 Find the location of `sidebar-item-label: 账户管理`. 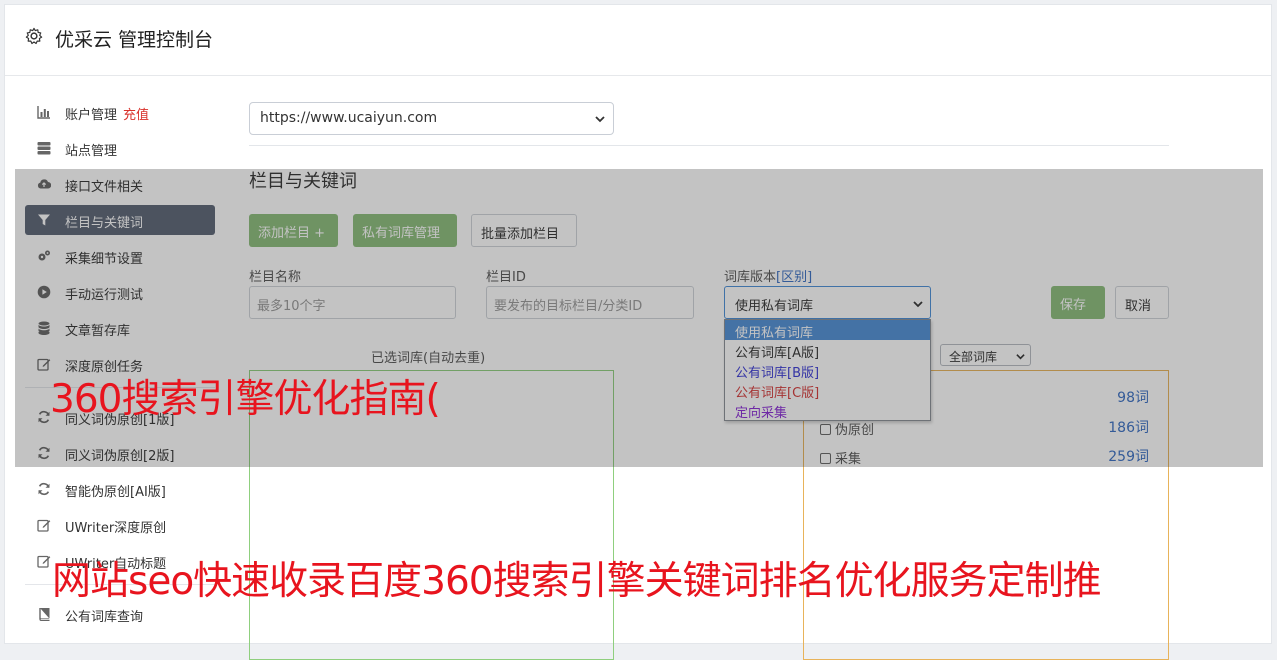

sidebar-item-label: 账户管理 is located at coordinates (91, 115).